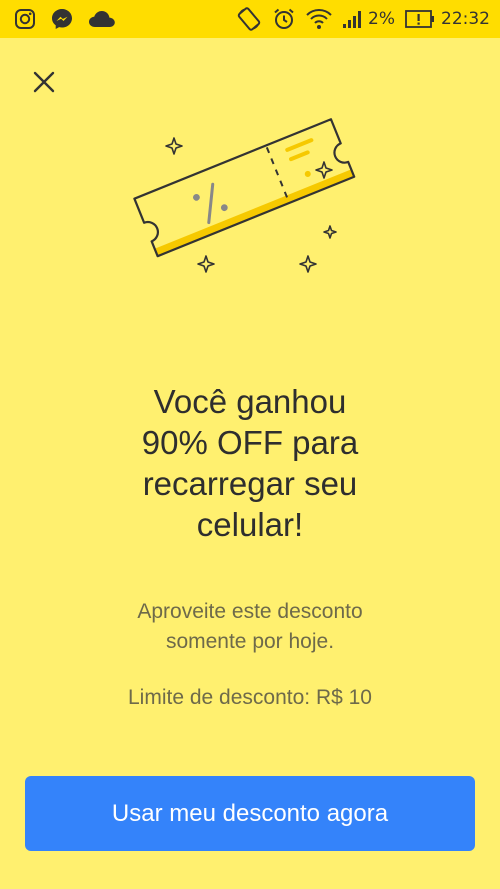 This screenshot has height=889, width=500. What do you see at coordinates (284, 19) in the screenshot?
I see `alarm-icon` at bounding box center [284, 19].